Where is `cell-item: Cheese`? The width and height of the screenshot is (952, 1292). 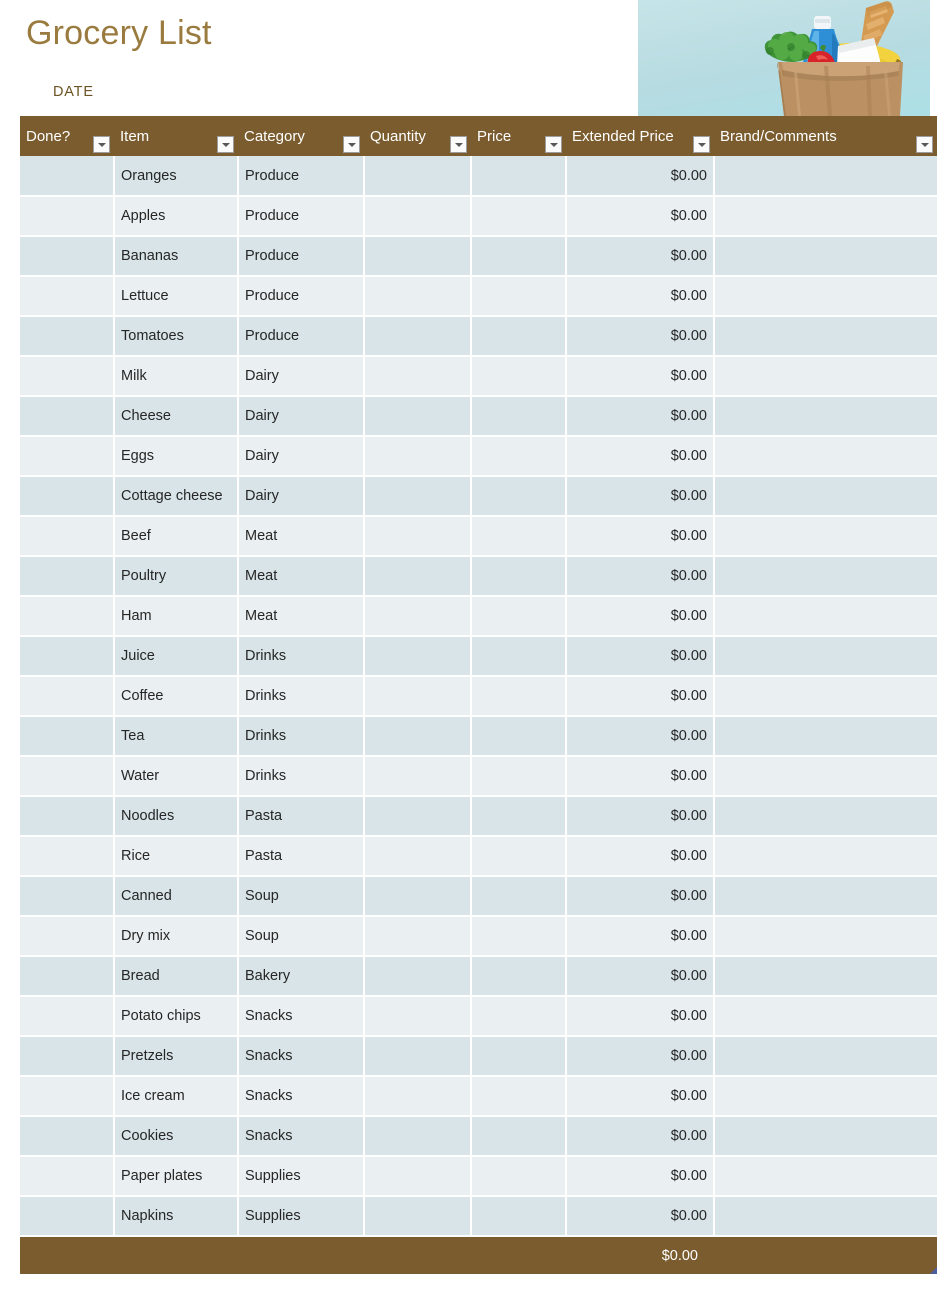 cell-item: Cheese is located at coordinates (176, 416).